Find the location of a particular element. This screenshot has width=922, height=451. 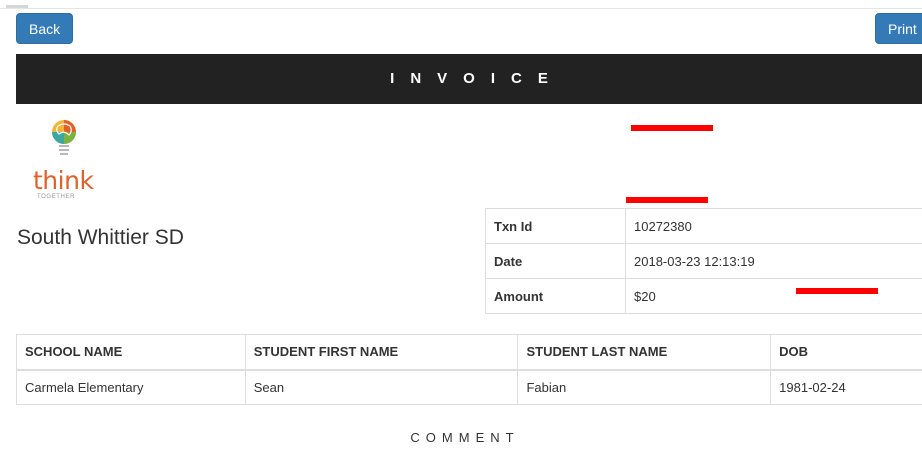

date-label: Date is located at coordinates (555, 261).